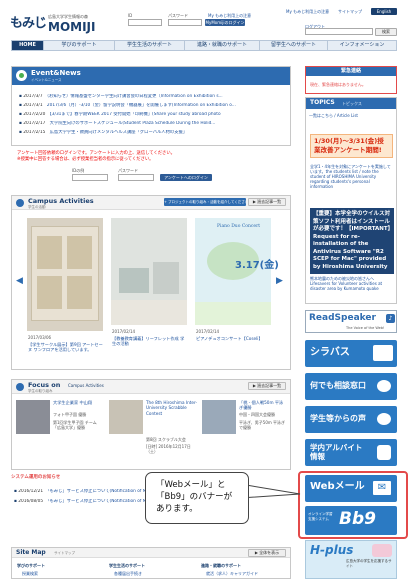 This screenshot has height=579, width=411. Describe the element at coordinates (66, 352) in the screenshot. I see `campus-caption-1: 【学生サークル展示】第9回 アートセーヌ ワンフロアを活用しています。` at that location.